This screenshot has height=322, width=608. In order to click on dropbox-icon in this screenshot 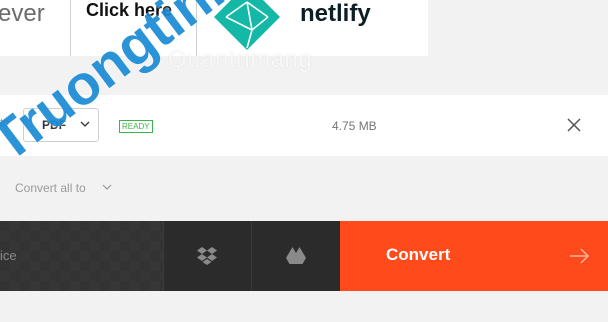, I will do `click(207, 256)`.